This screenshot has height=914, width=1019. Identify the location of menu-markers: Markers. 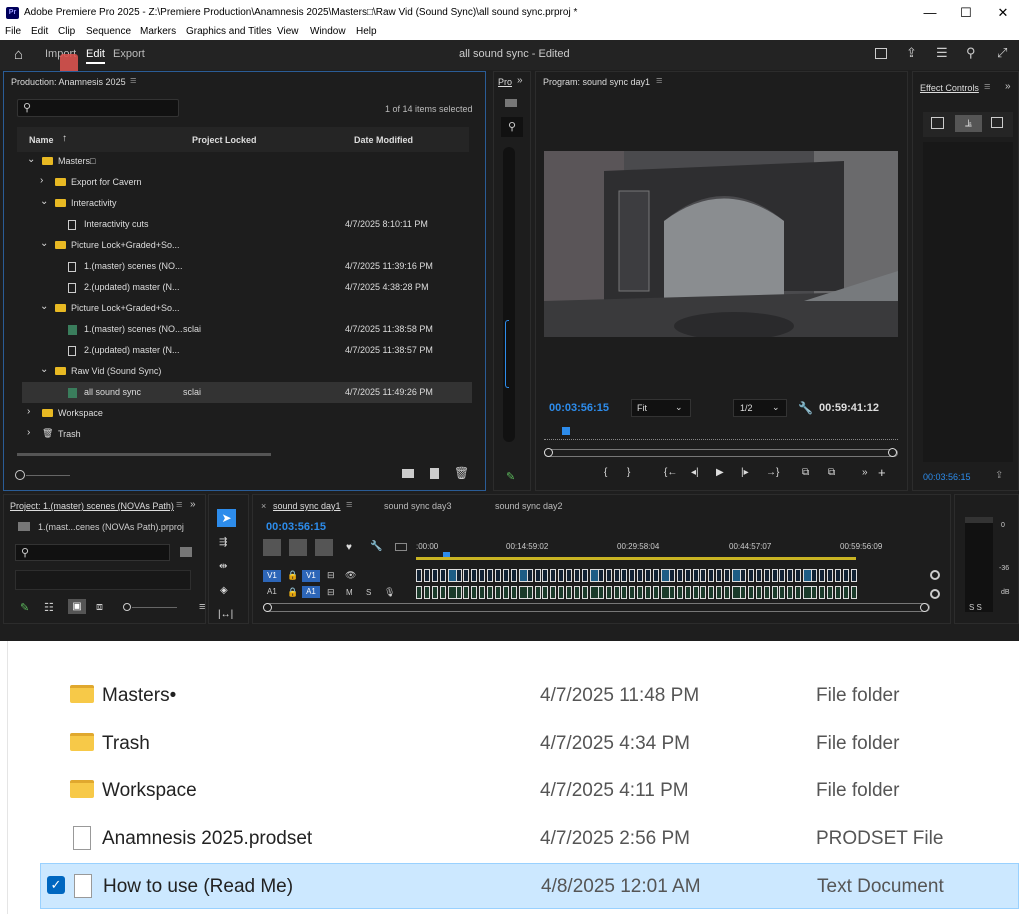
(158, 31).